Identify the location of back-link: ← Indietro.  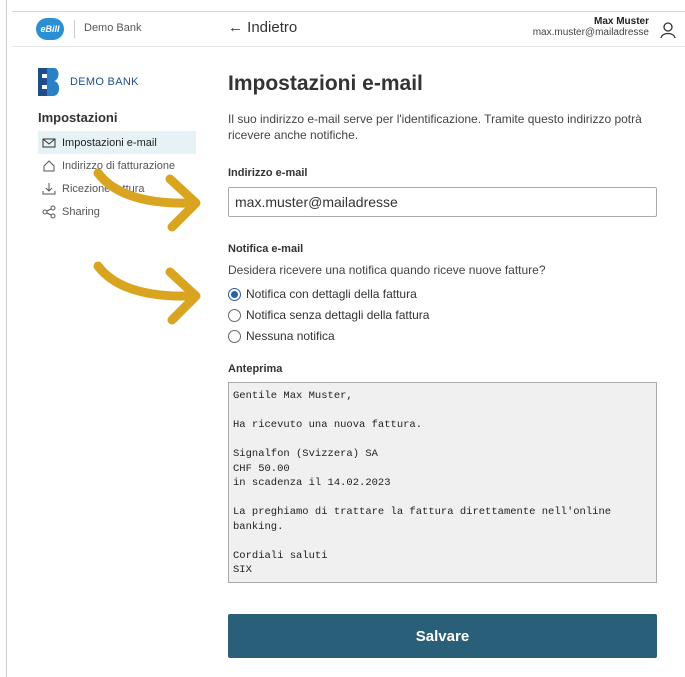
(262, 27).